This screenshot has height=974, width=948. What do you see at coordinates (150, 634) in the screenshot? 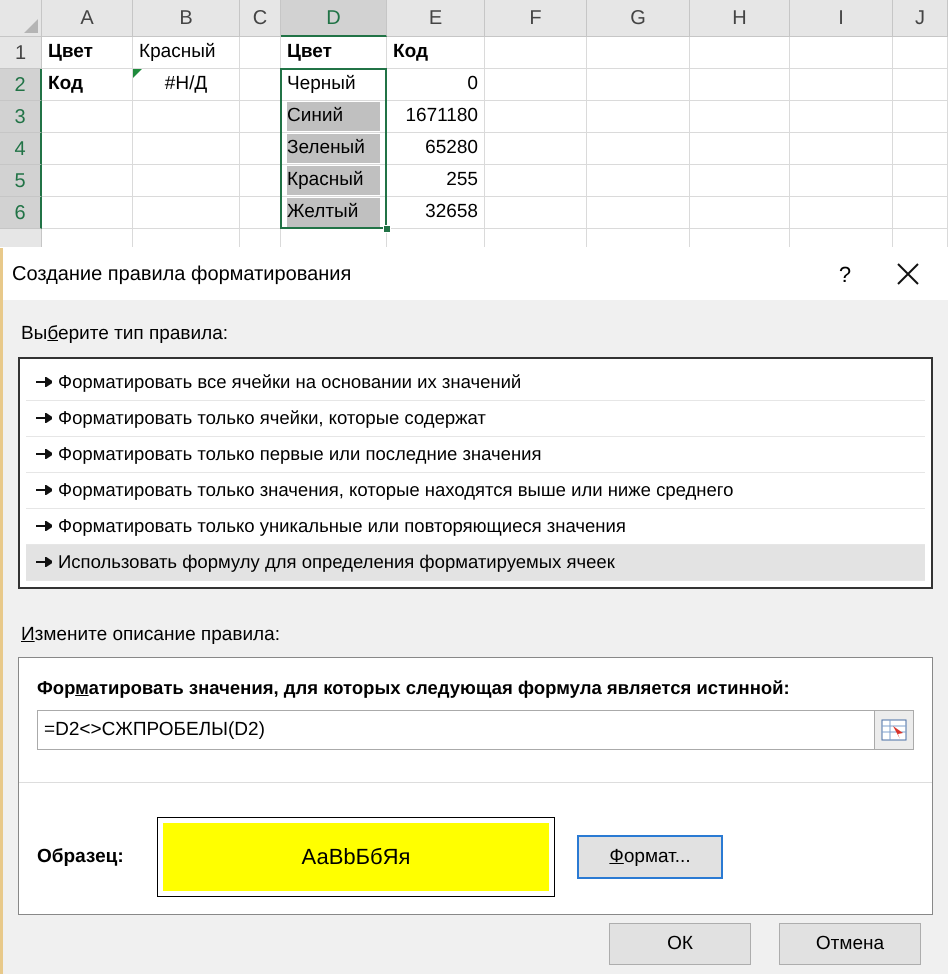
I see `section-label: Измените описание правила:` at bounding box center [150, 634].